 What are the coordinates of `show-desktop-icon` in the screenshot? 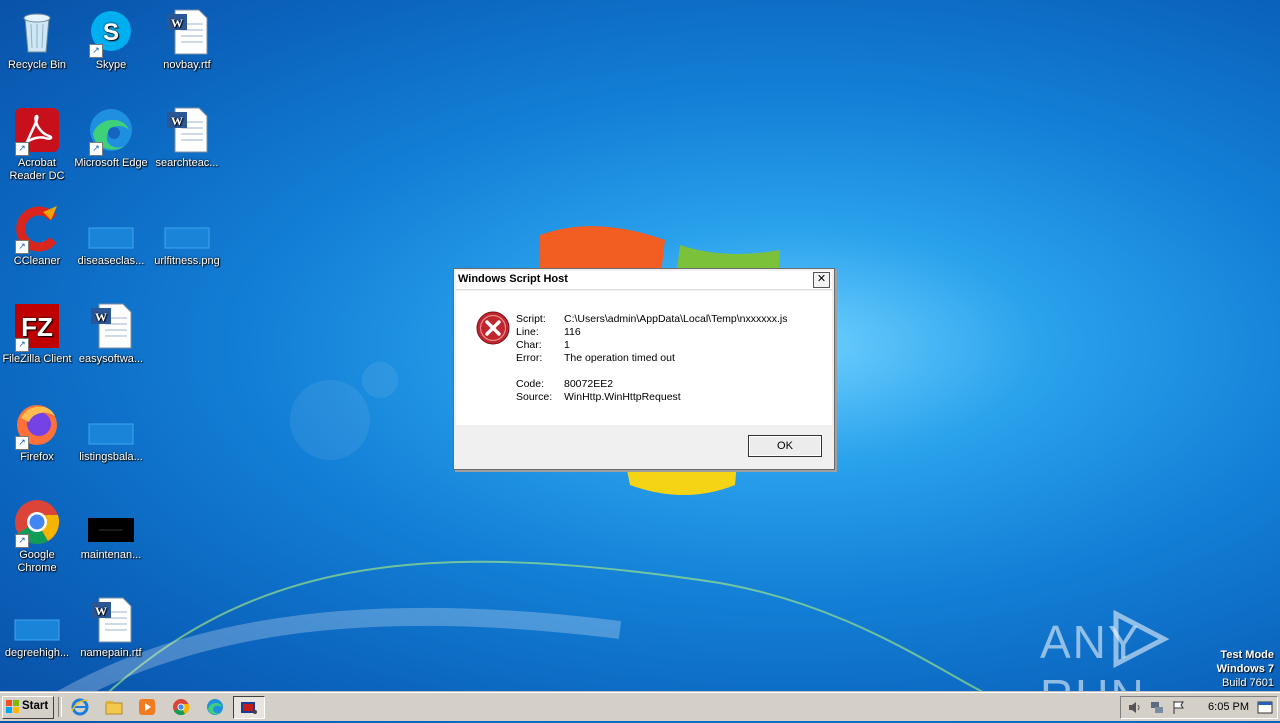 It's located at (1265, 707).